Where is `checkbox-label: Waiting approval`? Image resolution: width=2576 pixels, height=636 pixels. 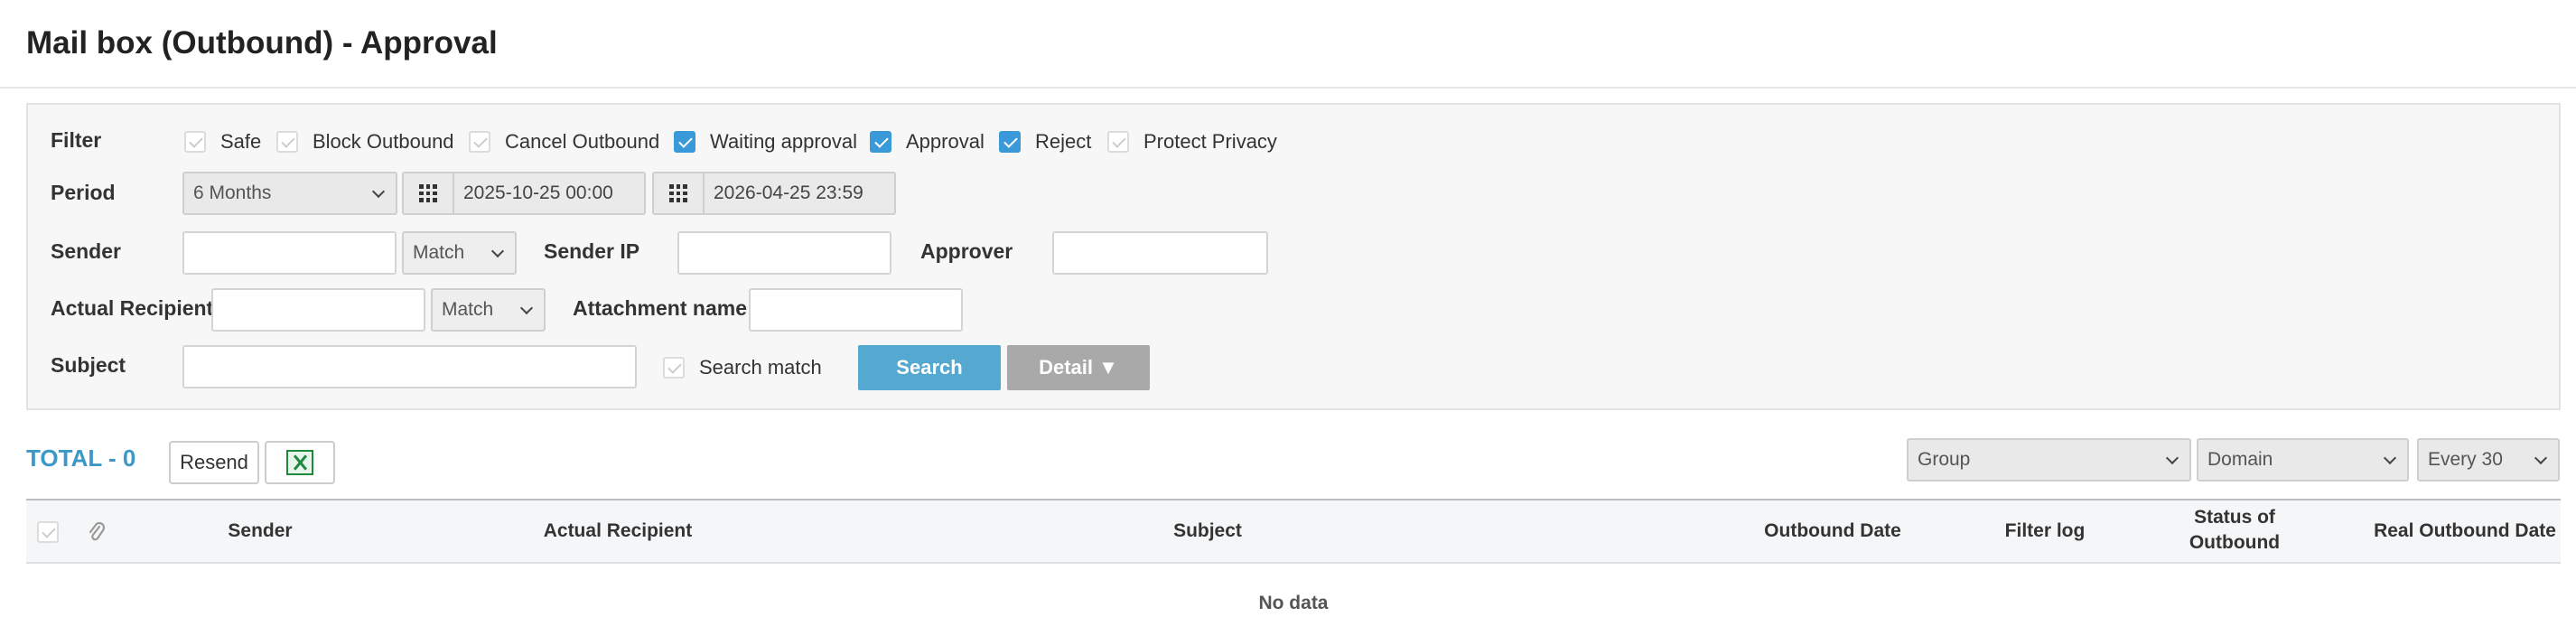
checkbox-label: Waiting approval is located at coordinates (784, 141).